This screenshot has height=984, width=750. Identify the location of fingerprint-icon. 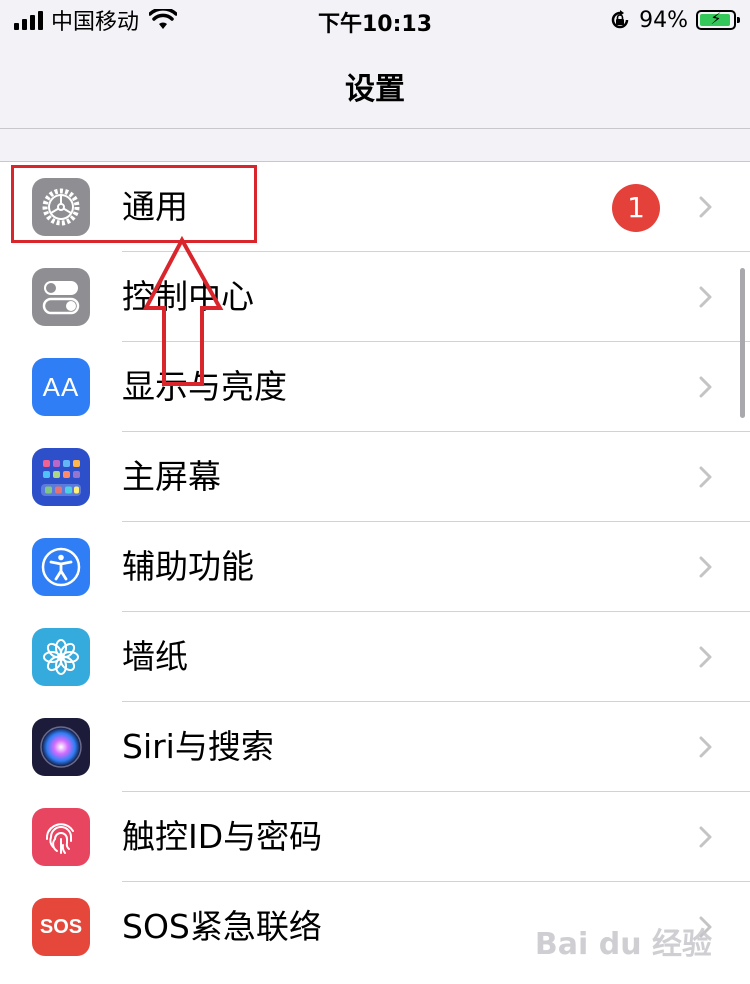
(61, 837).